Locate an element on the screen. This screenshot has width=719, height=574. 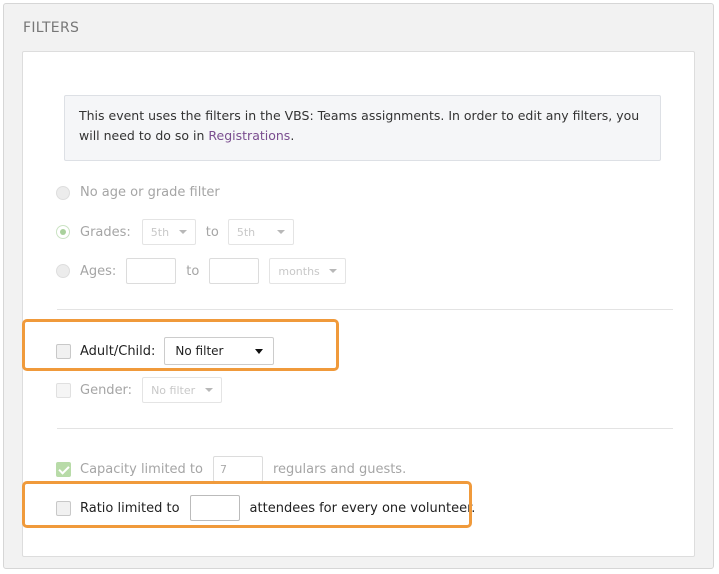
gender-label: Gender: is located at coordinates (106, 390).